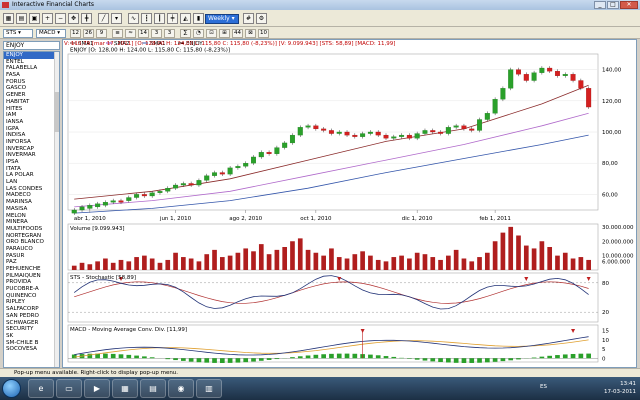  What do you see at coordinates (117, 33) in the screenshot?
I see `tool-icon-a: ≡` at bounding box center [117, 33].